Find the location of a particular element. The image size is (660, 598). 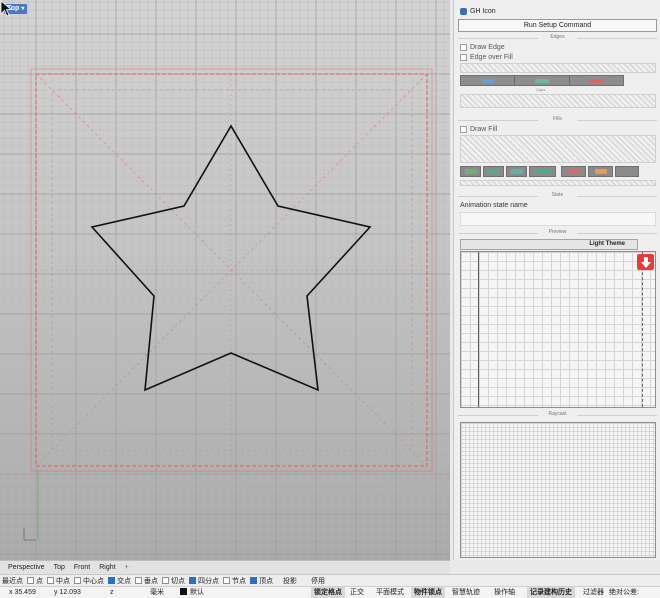

snap-label: 中点 is located at coordinates (63, 581).